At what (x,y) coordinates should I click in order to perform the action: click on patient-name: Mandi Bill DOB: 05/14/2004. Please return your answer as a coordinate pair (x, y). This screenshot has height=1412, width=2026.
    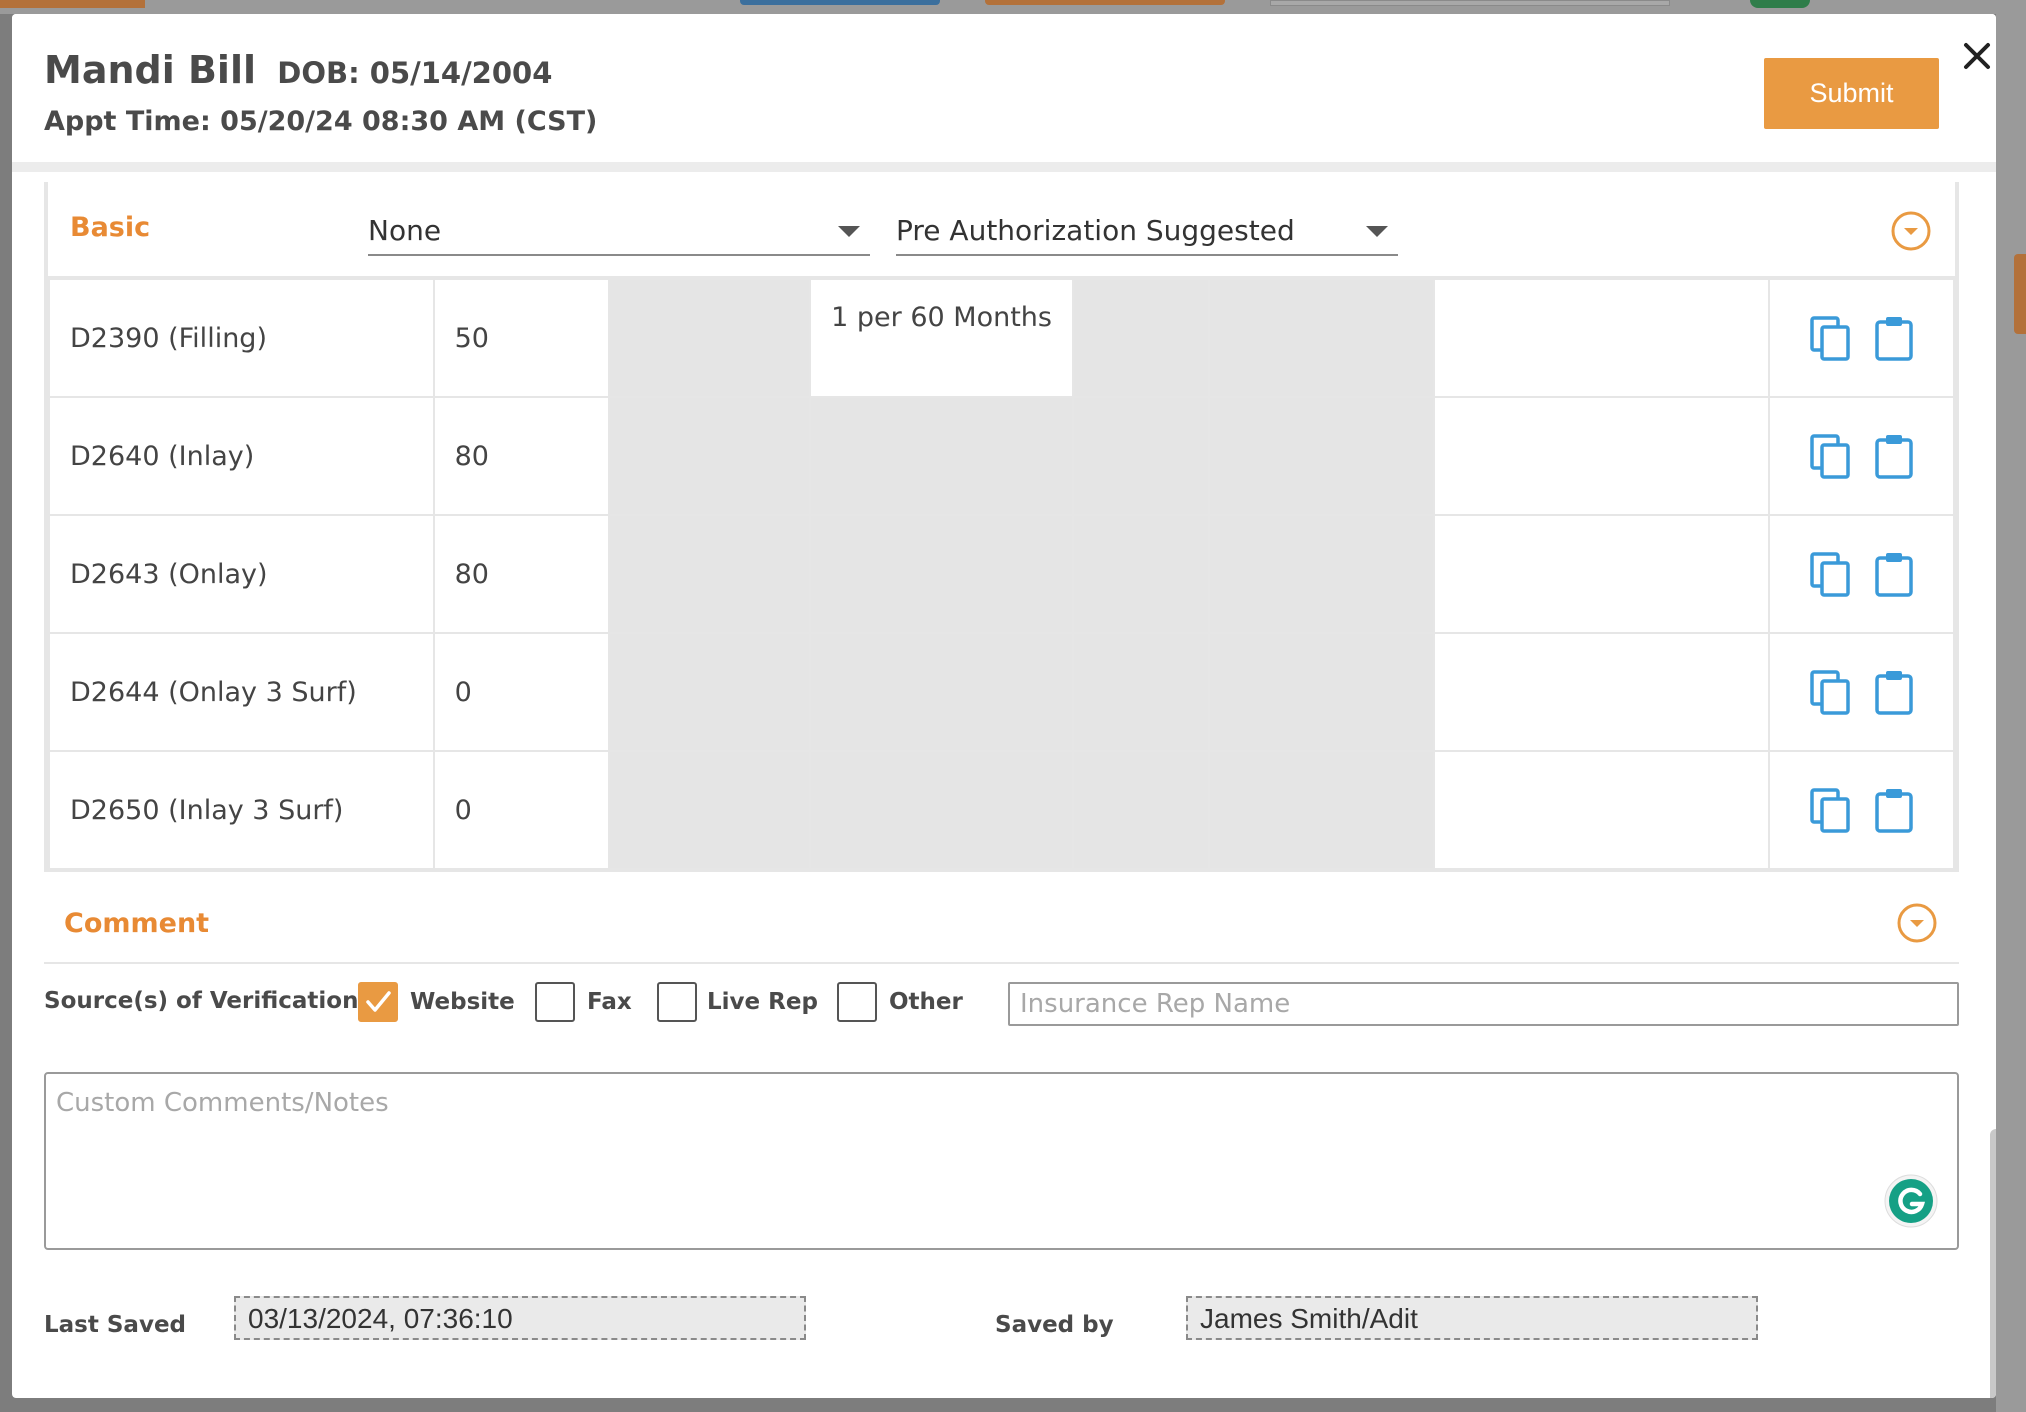
    Looking at the image, I should click on (298, 70).